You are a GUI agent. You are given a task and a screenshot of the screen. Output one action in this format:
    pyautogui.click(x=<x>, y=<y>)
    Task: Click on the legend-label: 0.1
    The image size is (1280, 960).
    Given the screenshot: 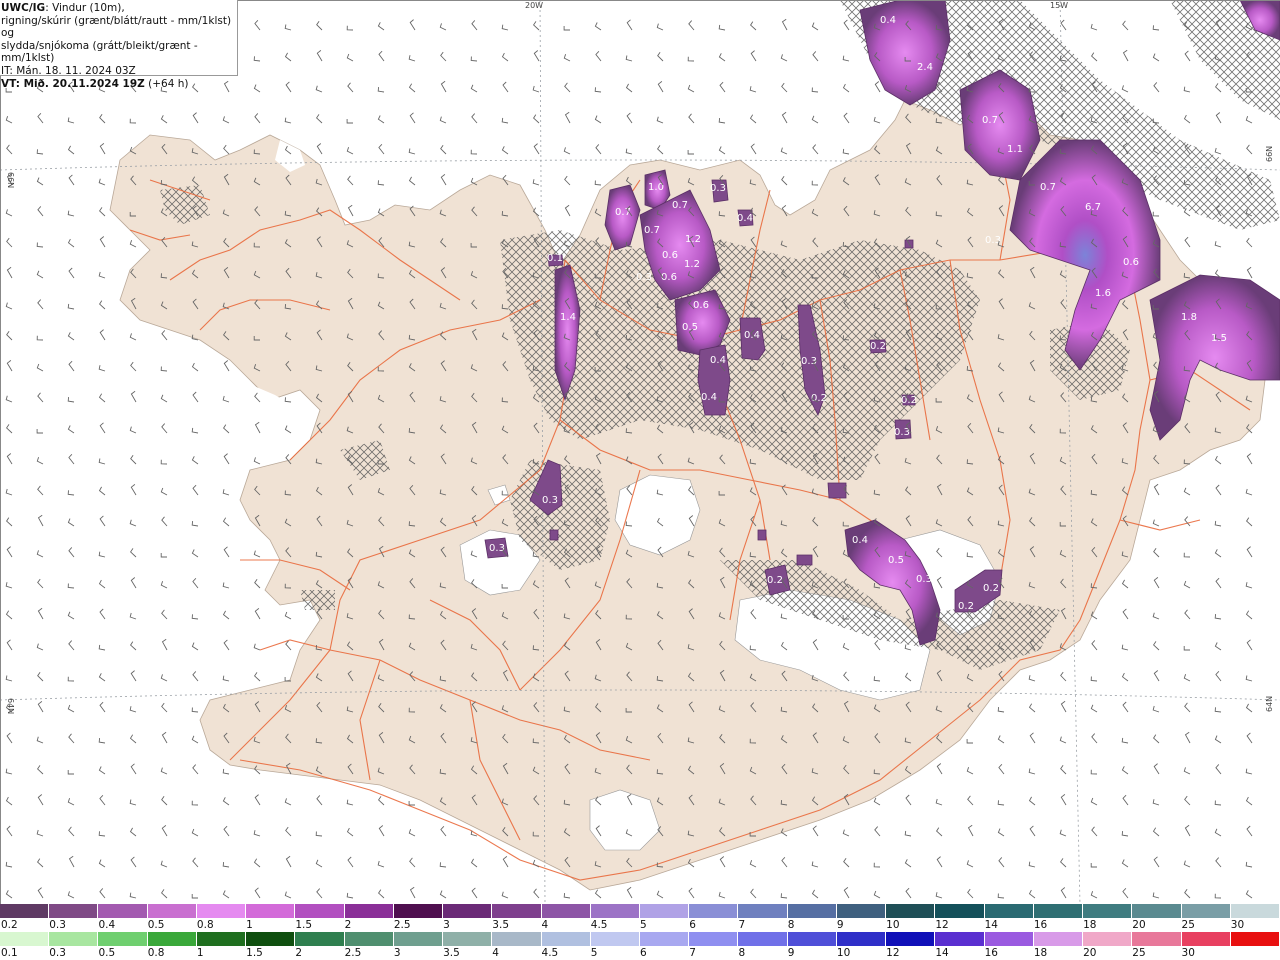 What is the action you would take?
    pyautogui.click(x=9, y=953)
    